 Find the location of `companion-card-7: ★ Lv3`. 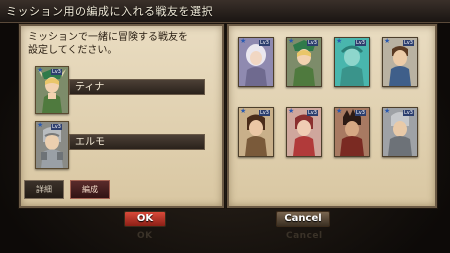

companion-card-7: ★ Lv3 is located at coordinates (352, 132).